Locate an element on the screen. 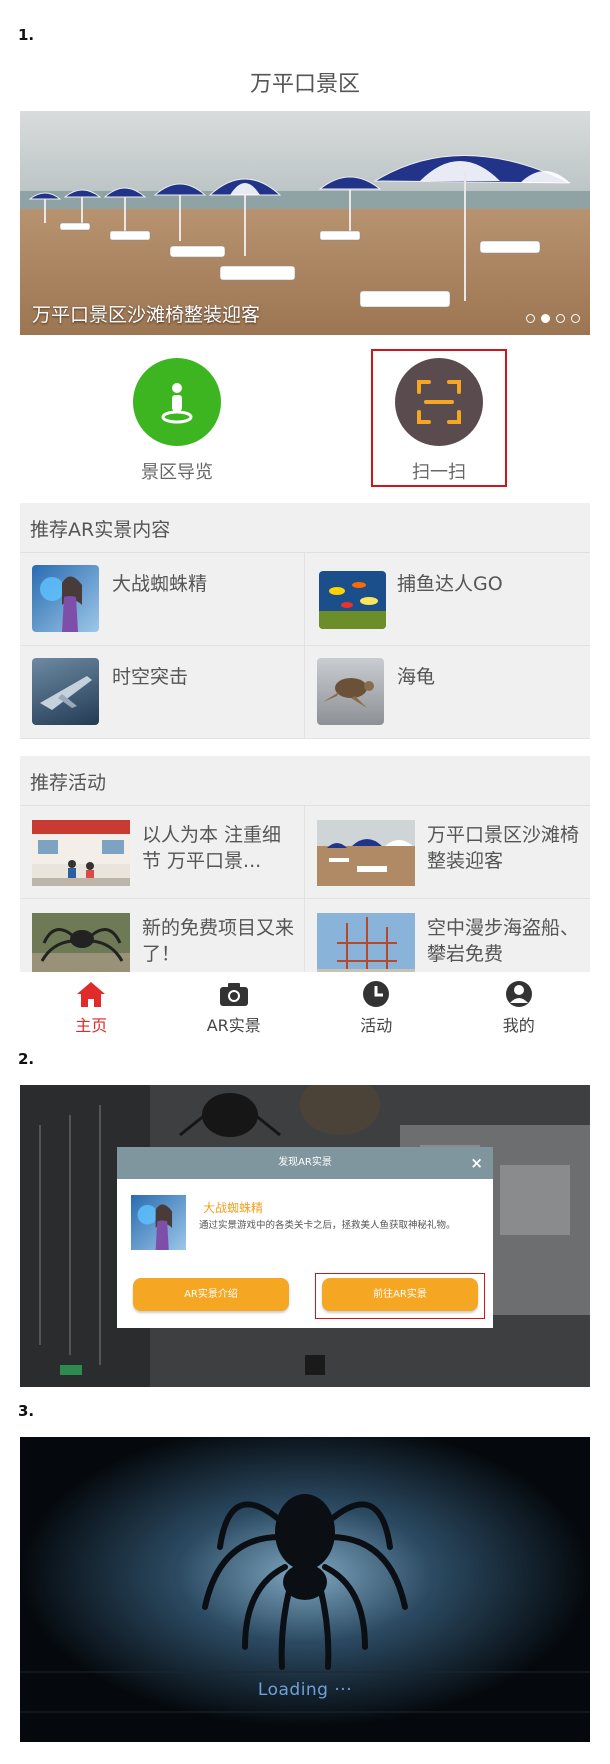 The width and height of the screenshot is (610, 1764). banner-carousel: 万平口景区沙滩椅整装迎客 is located at coordinates (305, 223).